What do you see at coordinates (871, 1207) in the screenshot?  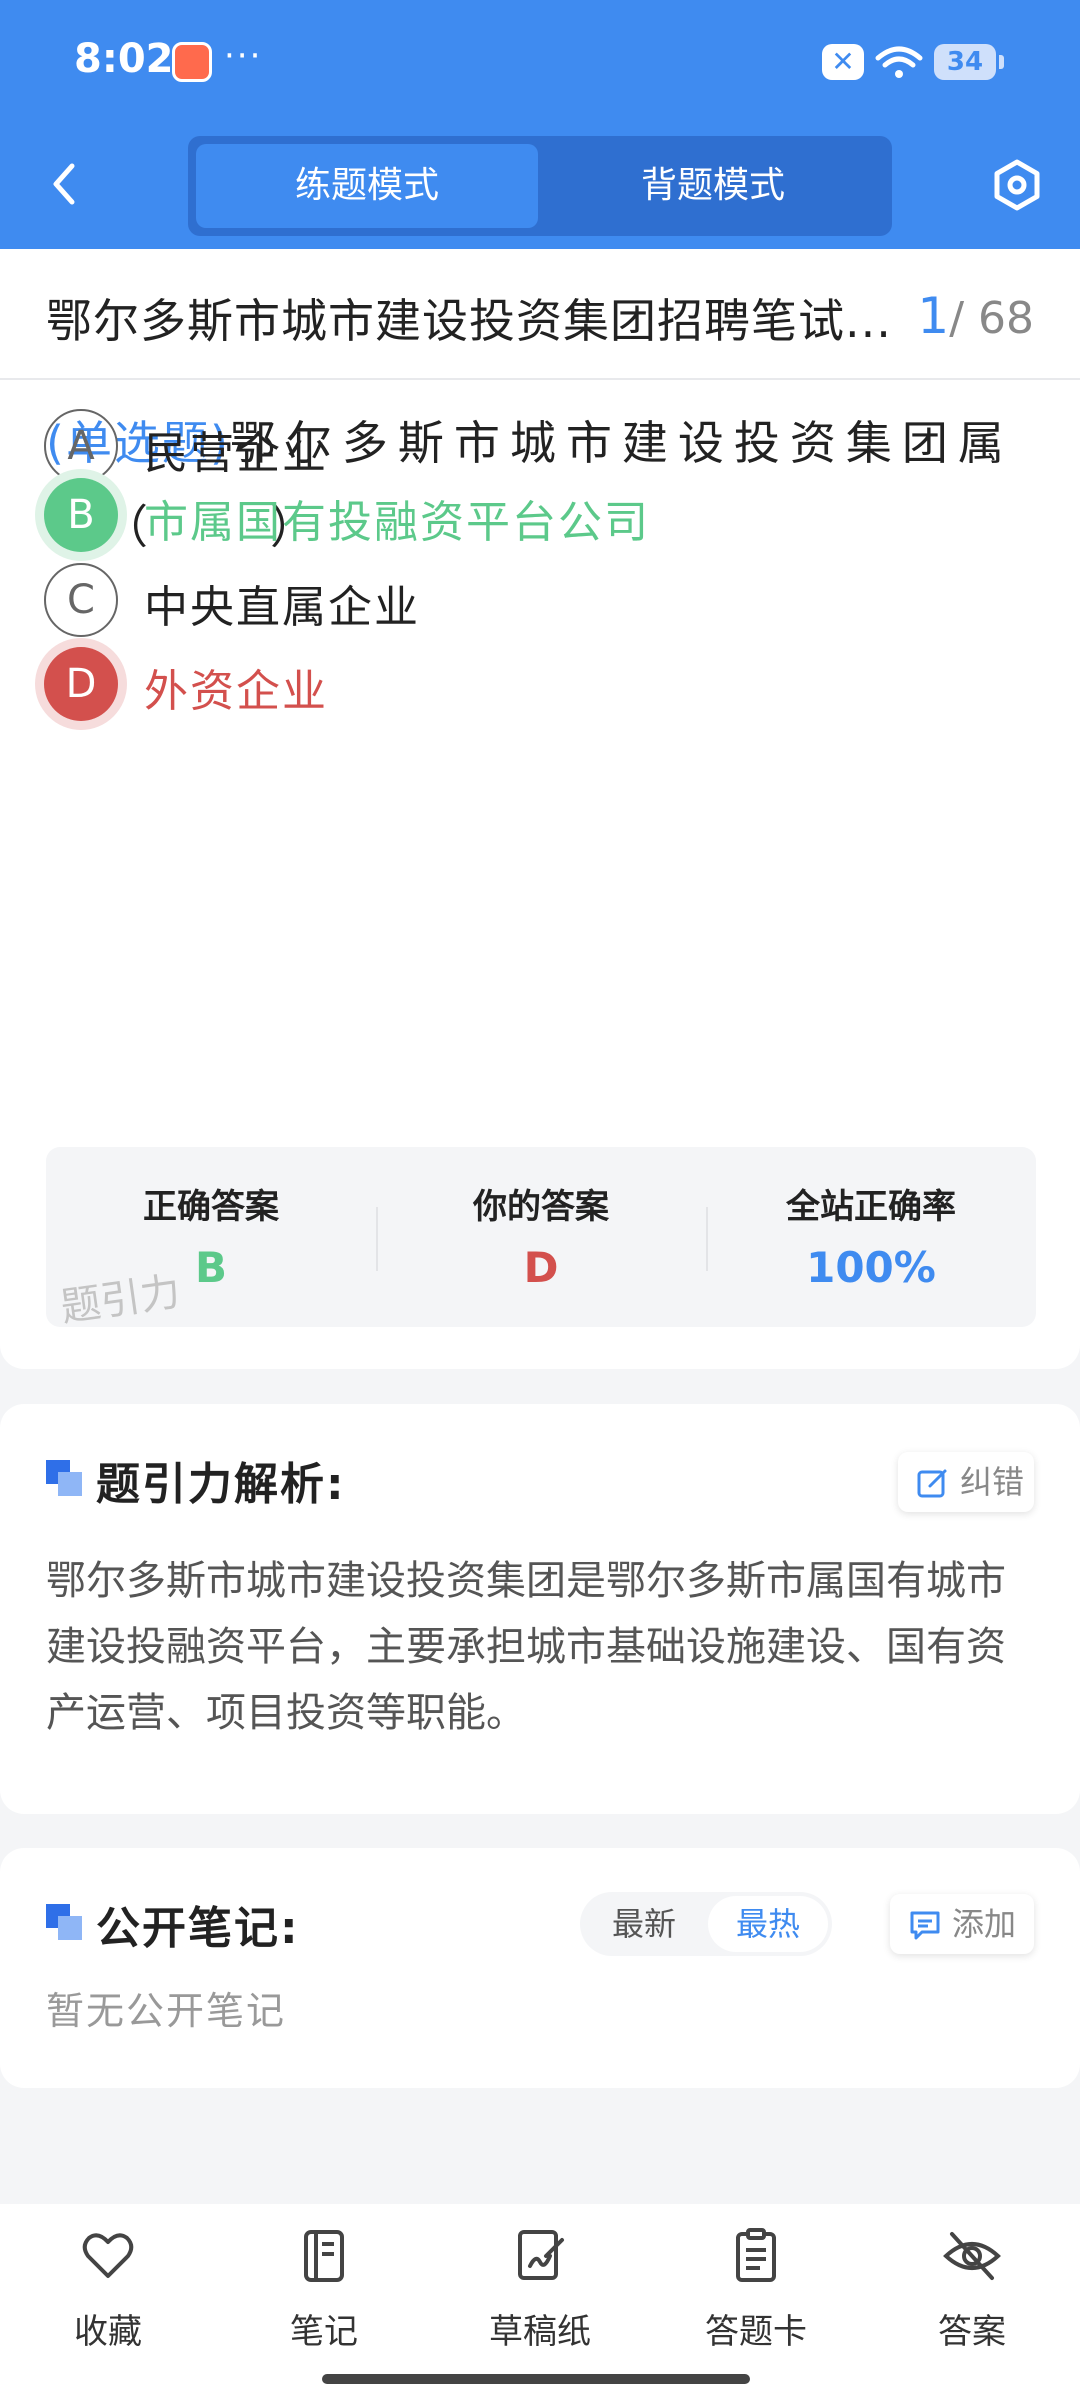 I see `accuracy-label: 全站正确率` at bounding box center [871, 1207].